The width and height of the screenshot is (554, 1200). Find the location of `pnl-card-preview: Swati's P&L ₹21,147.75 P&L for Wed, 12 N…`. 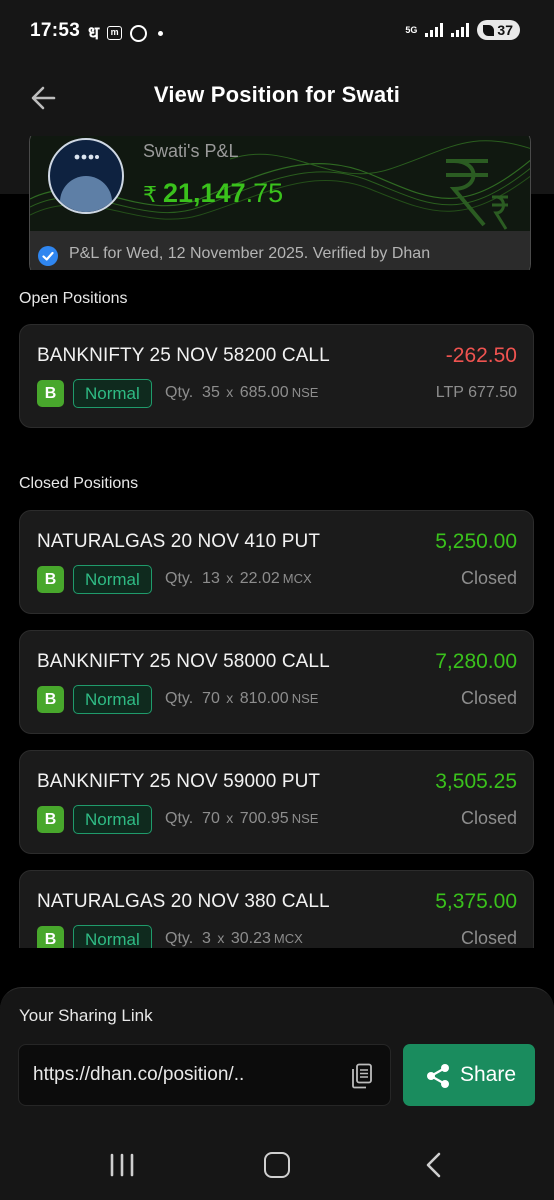

pnl-card-preview: Swati's P&L ₹21,147.75 P&L for Wed, 12 N… is located at coordinates (277, 203).